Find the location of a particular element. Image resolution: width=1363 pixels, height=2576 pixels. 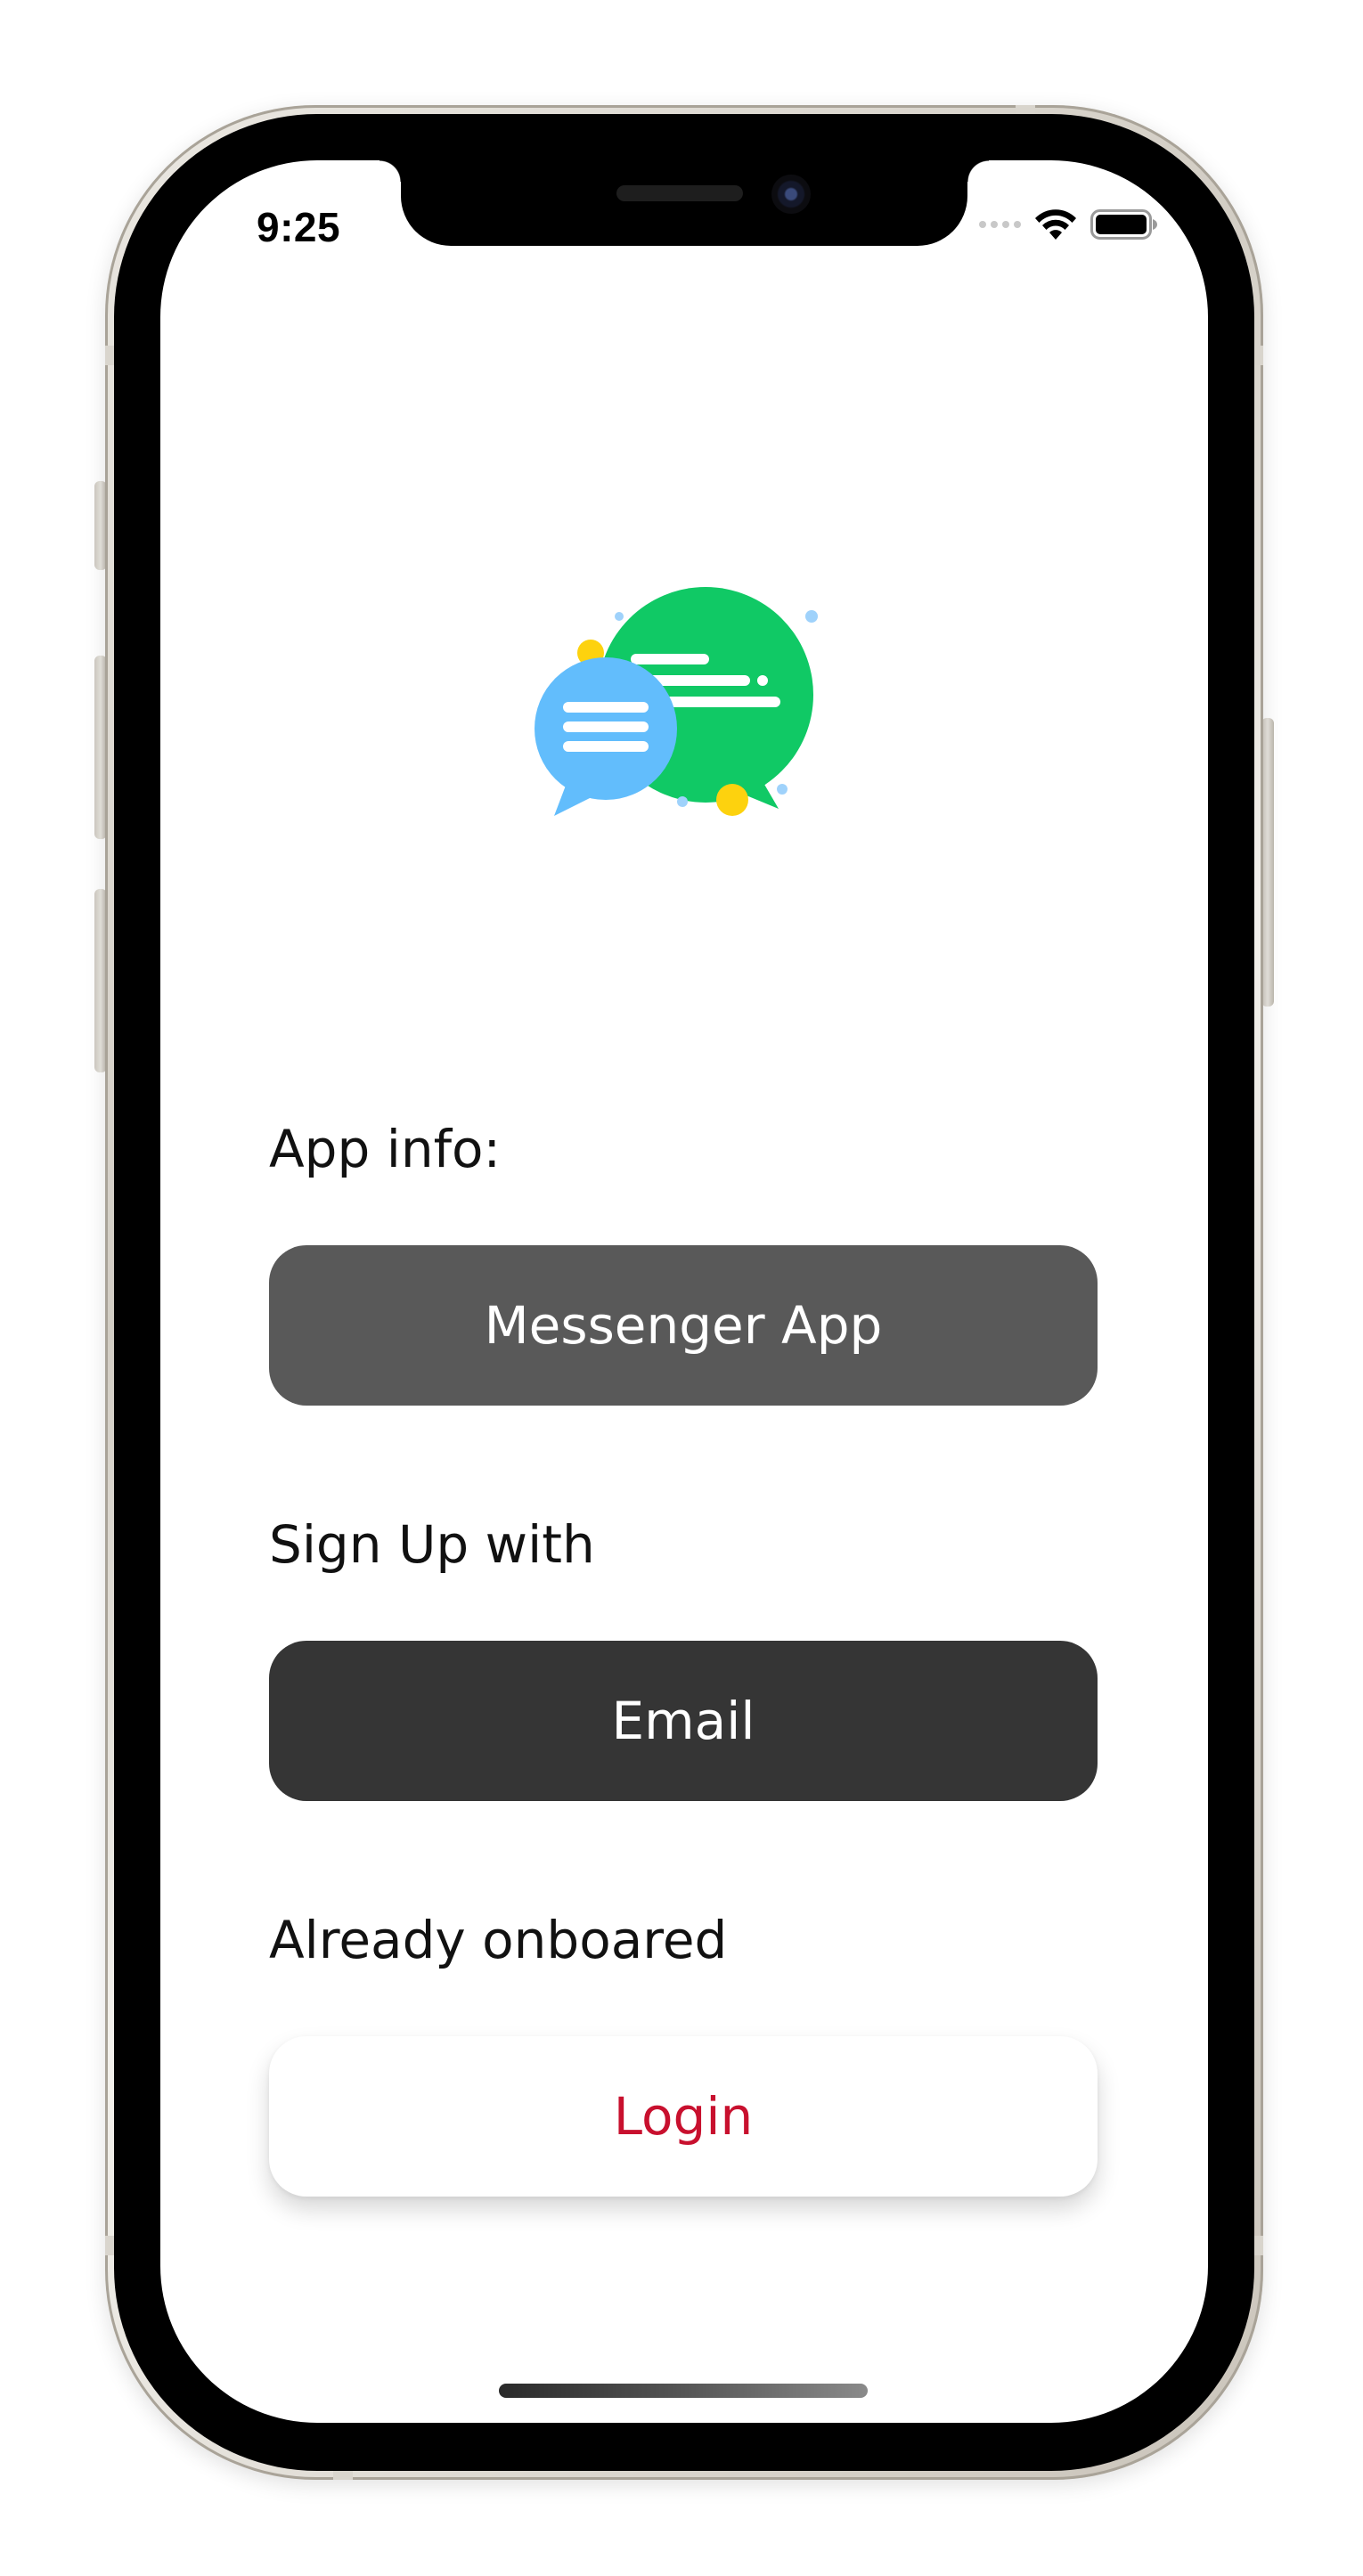

status-time: 9:25 is located at coordinates (299, 227).